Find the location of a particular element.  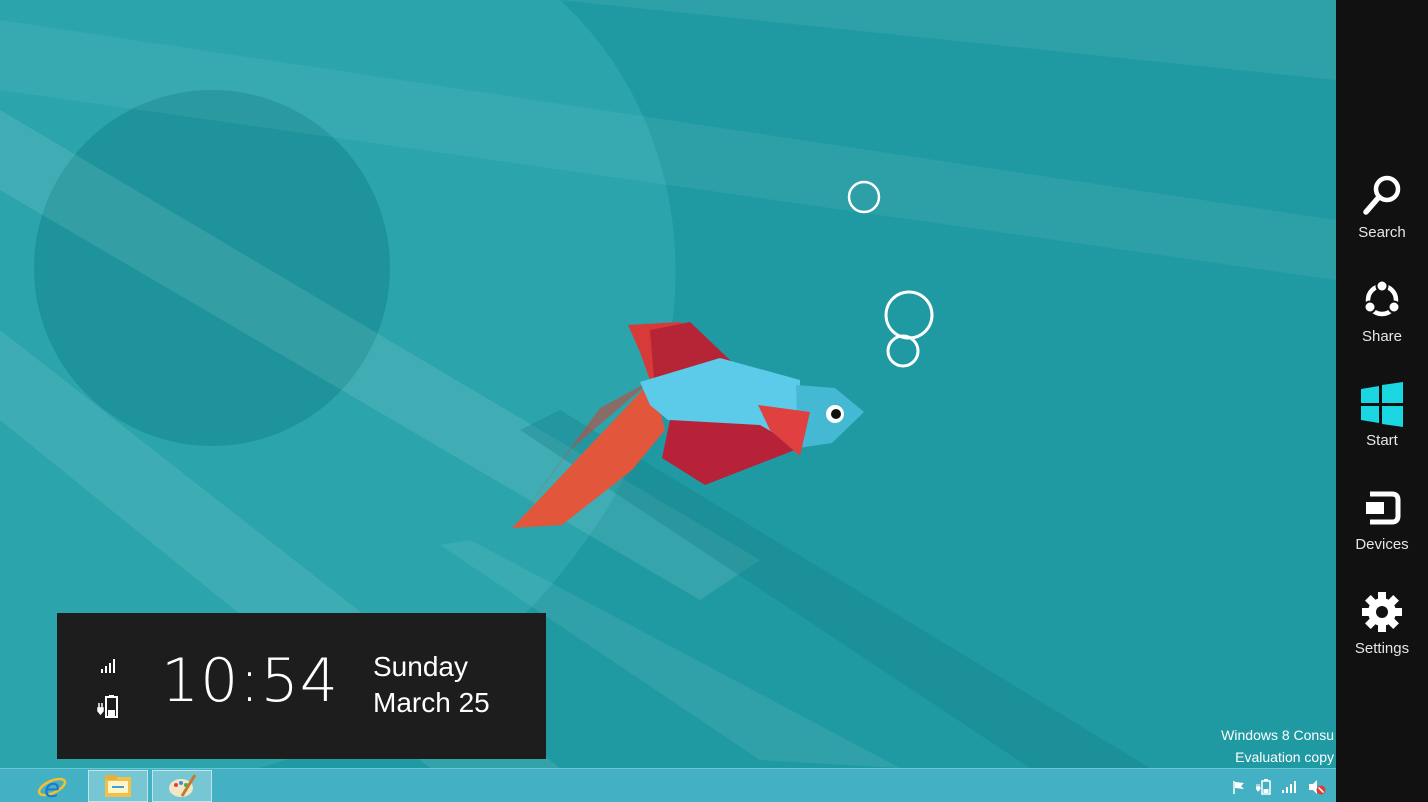

system-tray is located at coordinates (1279, 787).